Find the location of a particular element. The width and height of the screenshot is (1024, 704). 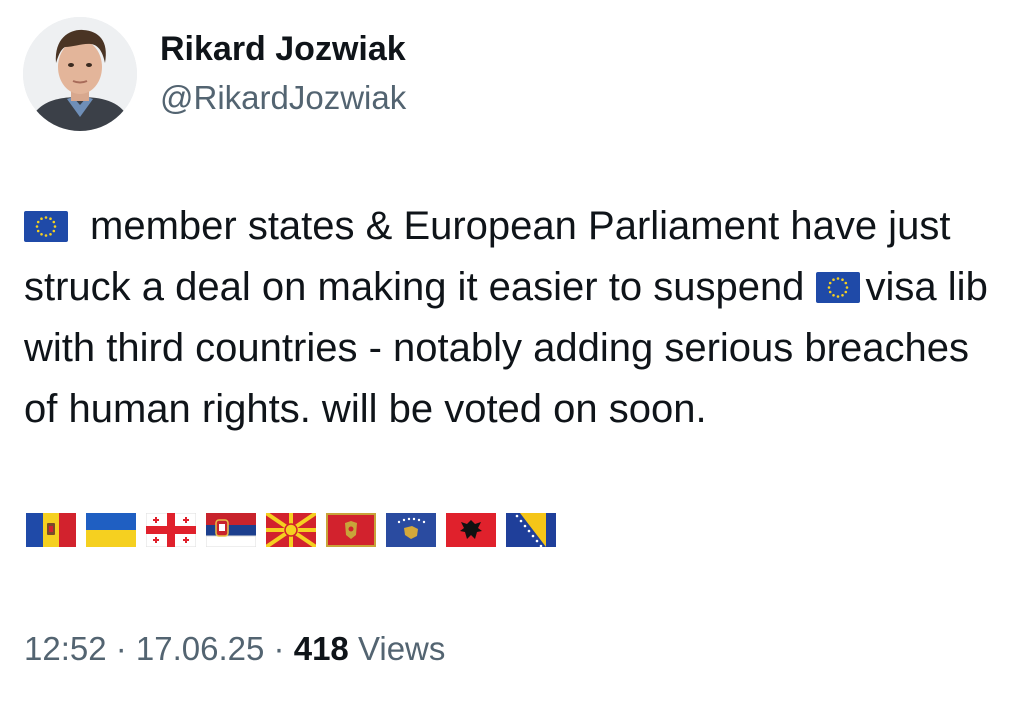

serbia-flag-icon is located at coordinates (231, 530).